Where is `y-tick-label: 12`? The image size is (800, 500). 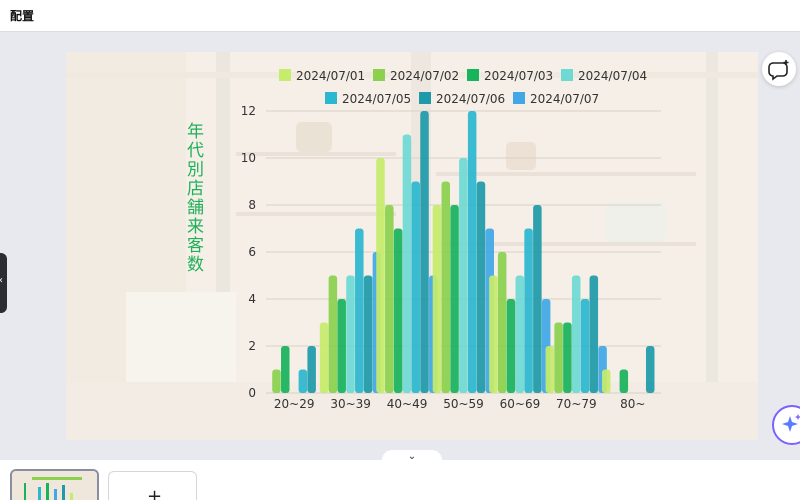
y-tick-label: 12 is located at coordinates (248, 111).